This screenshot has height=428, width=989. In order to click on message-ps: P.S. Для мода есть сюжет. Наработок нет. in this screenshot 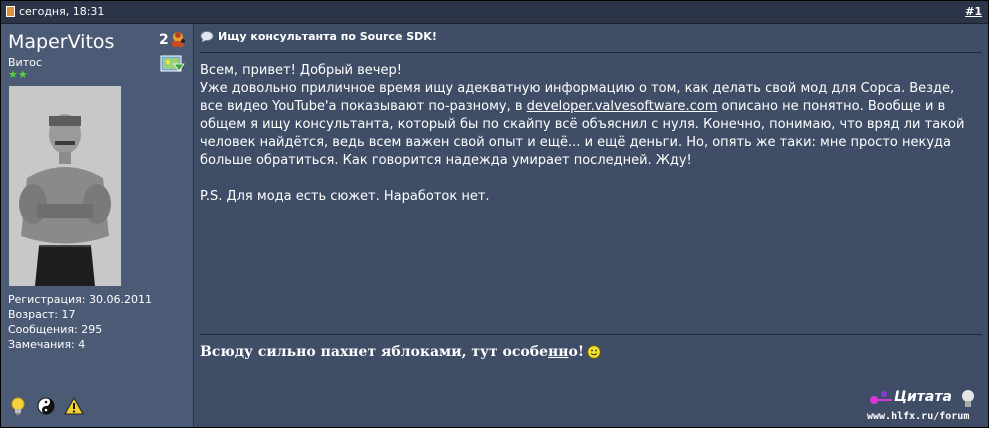, I will do `click(345, 196)`.